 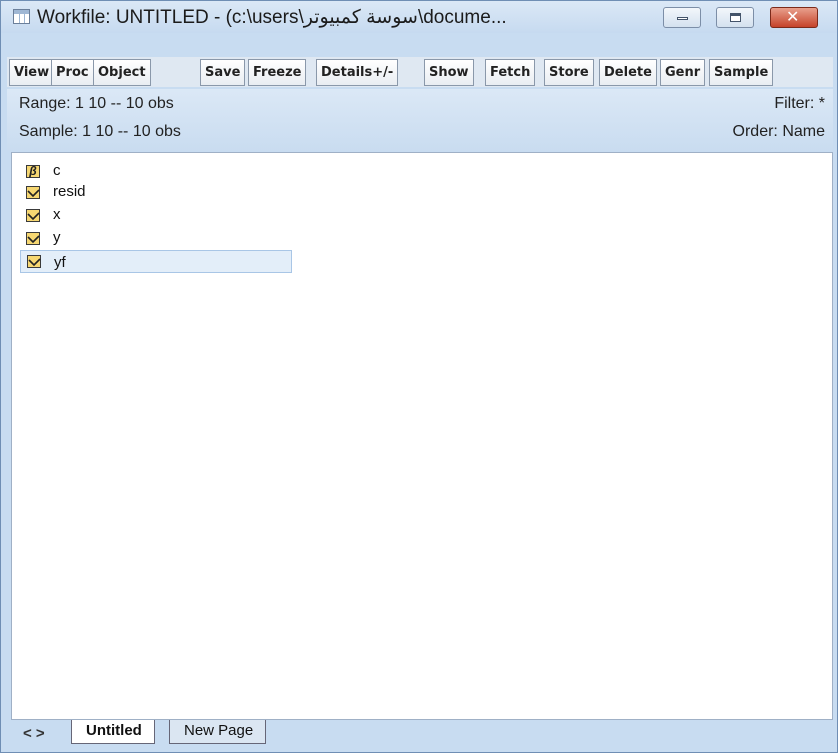 What do you see at coordinates (57, 170) in the screenshot?
I see `object-name: c` at bounding box center [57, 170].